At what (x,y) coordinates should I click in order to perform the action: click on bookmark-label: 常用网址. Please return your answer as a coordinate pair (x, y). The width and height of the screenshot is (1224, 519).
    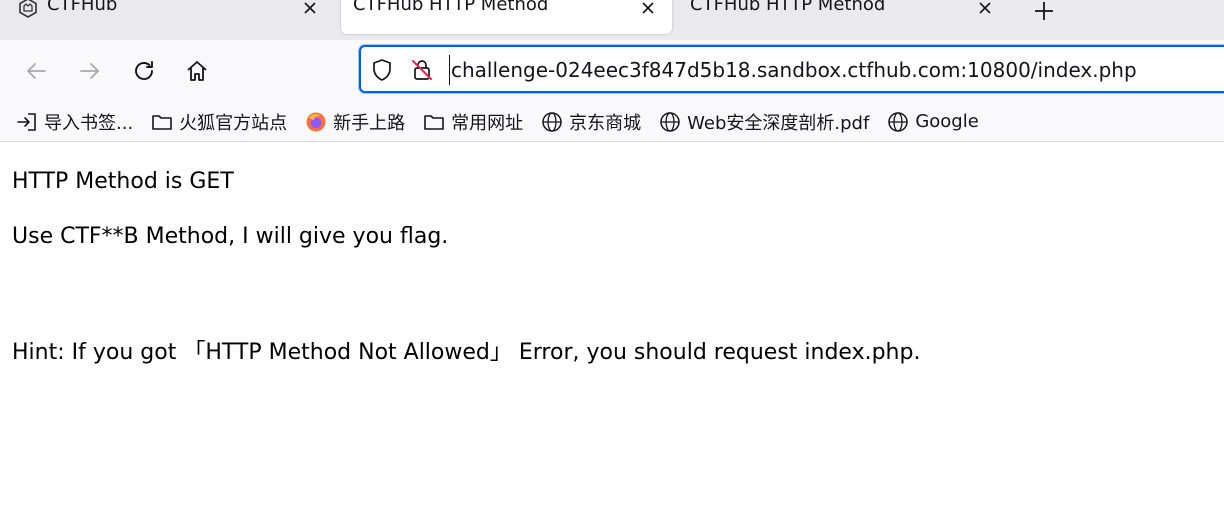
    Looking at the image, I should click on (487, 123).